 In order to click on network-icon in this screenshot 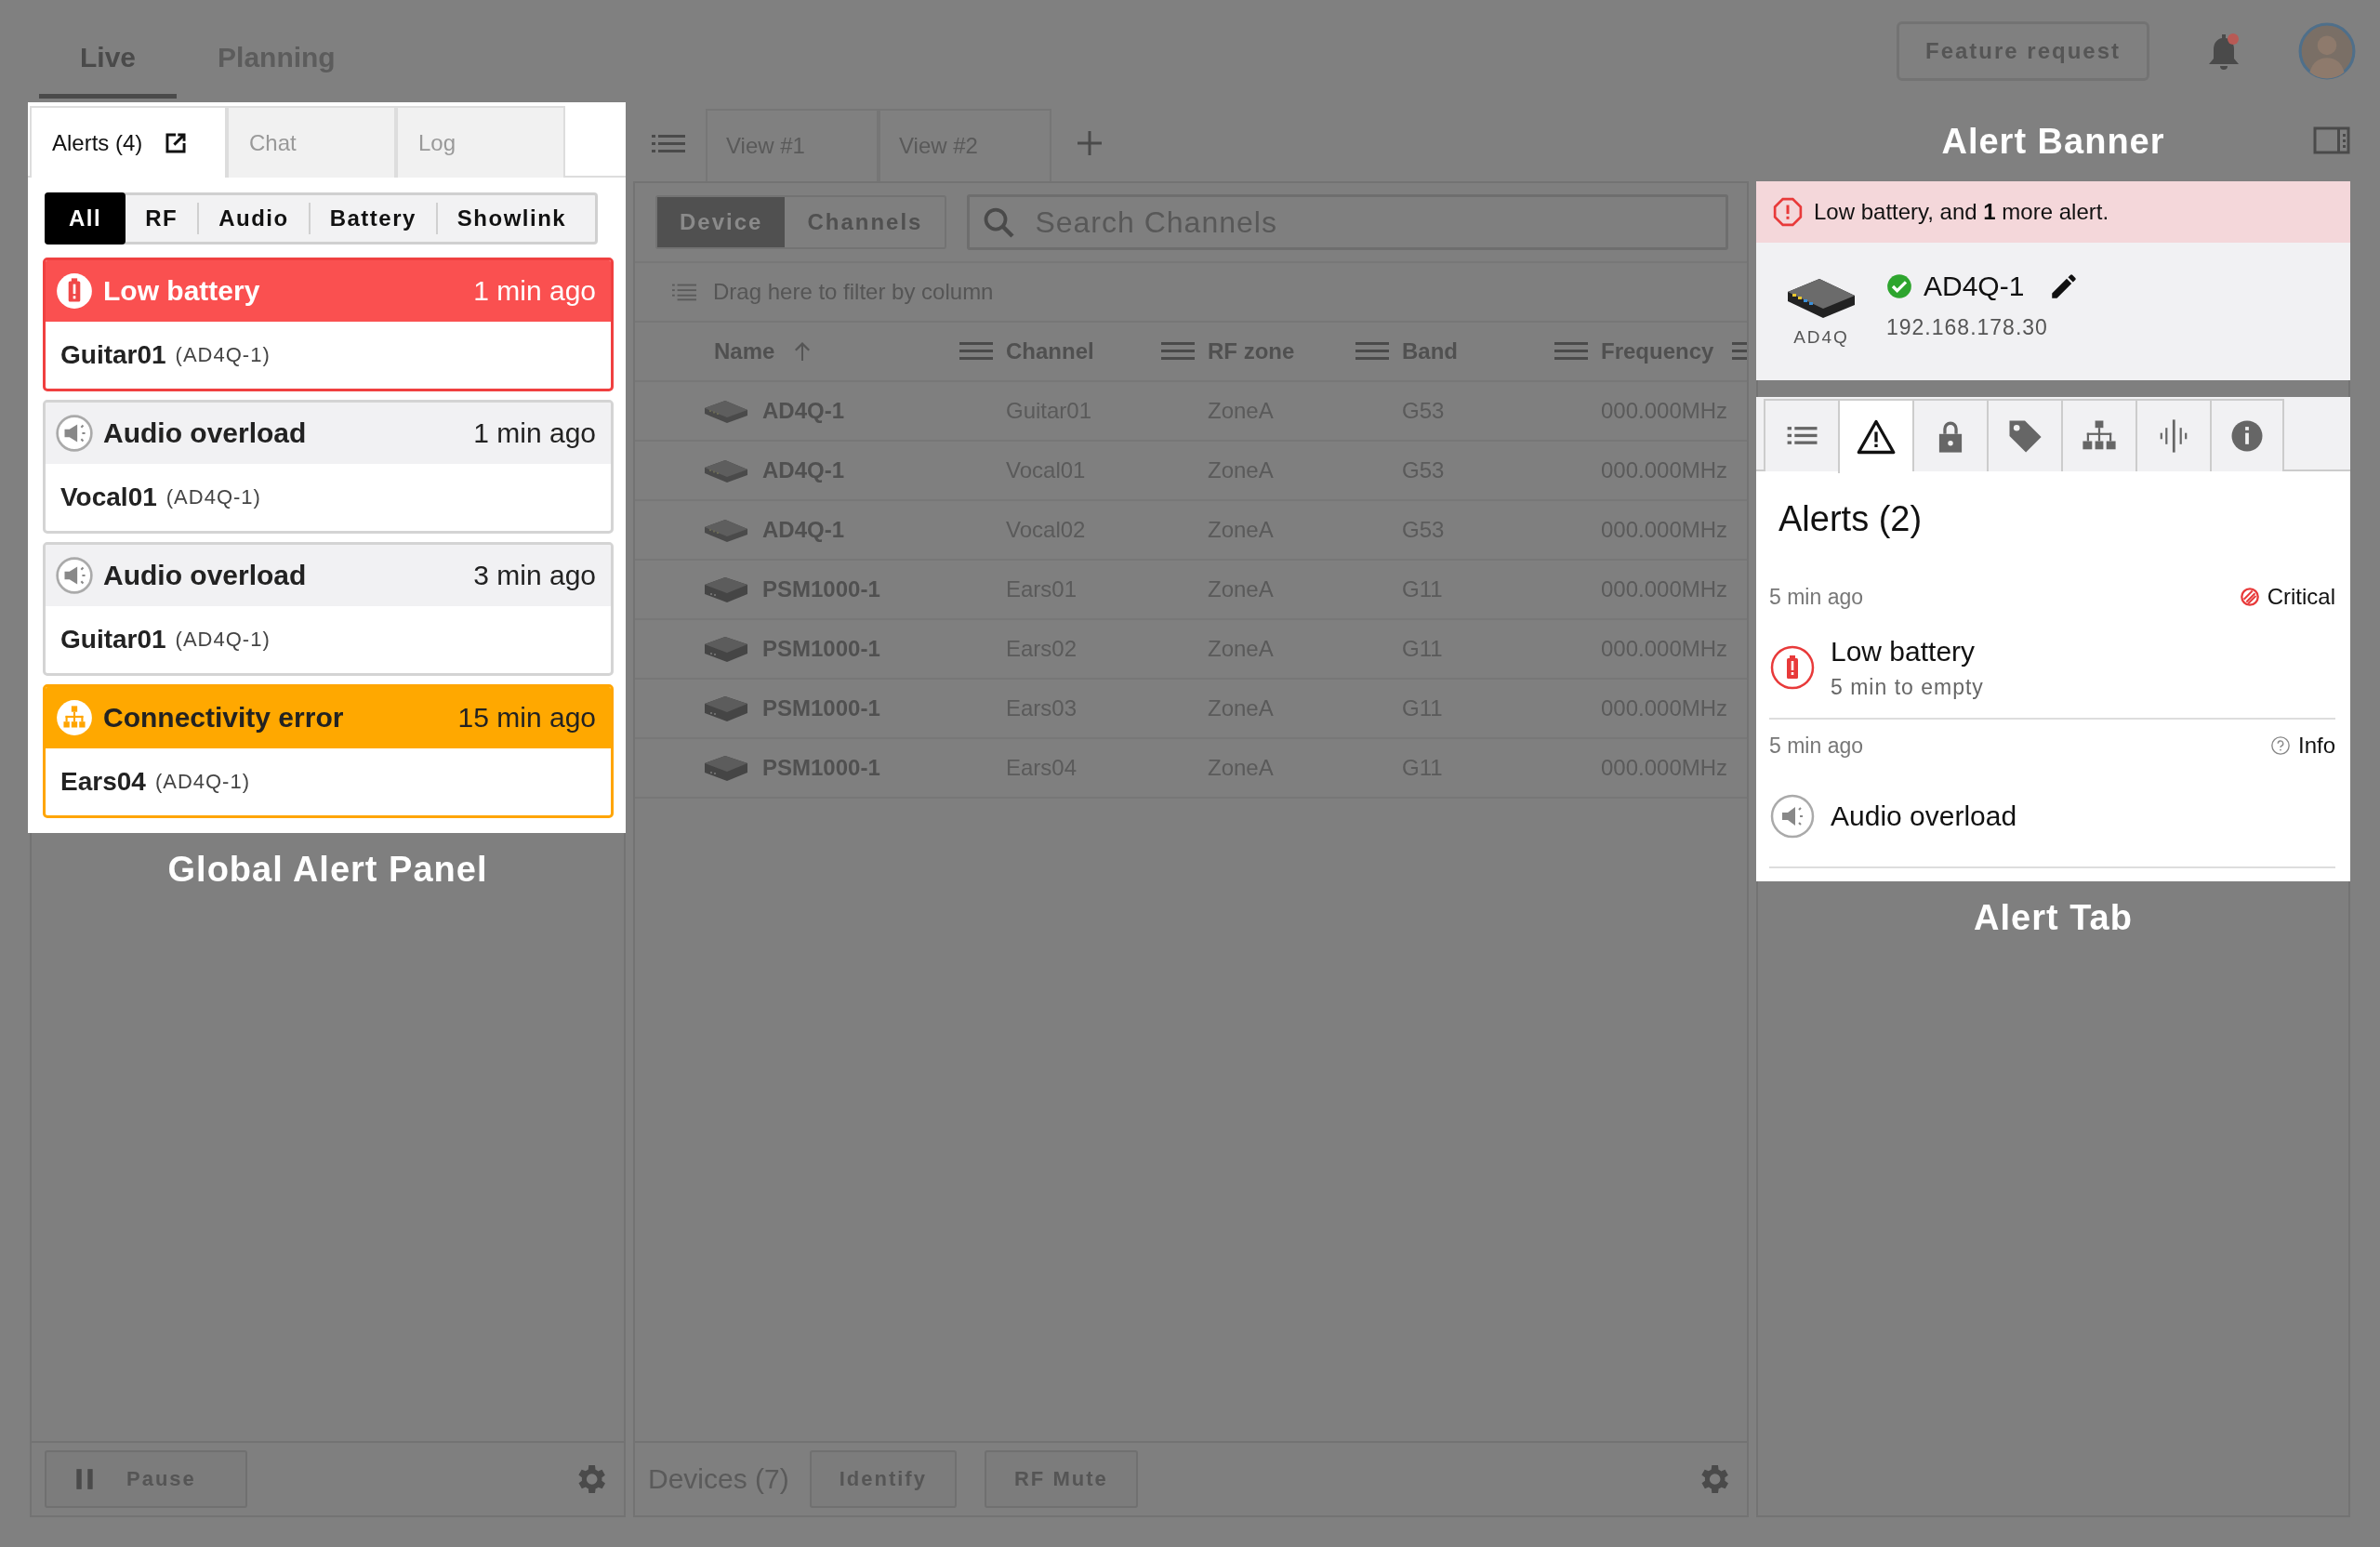, I will do `click(74, 717)`.